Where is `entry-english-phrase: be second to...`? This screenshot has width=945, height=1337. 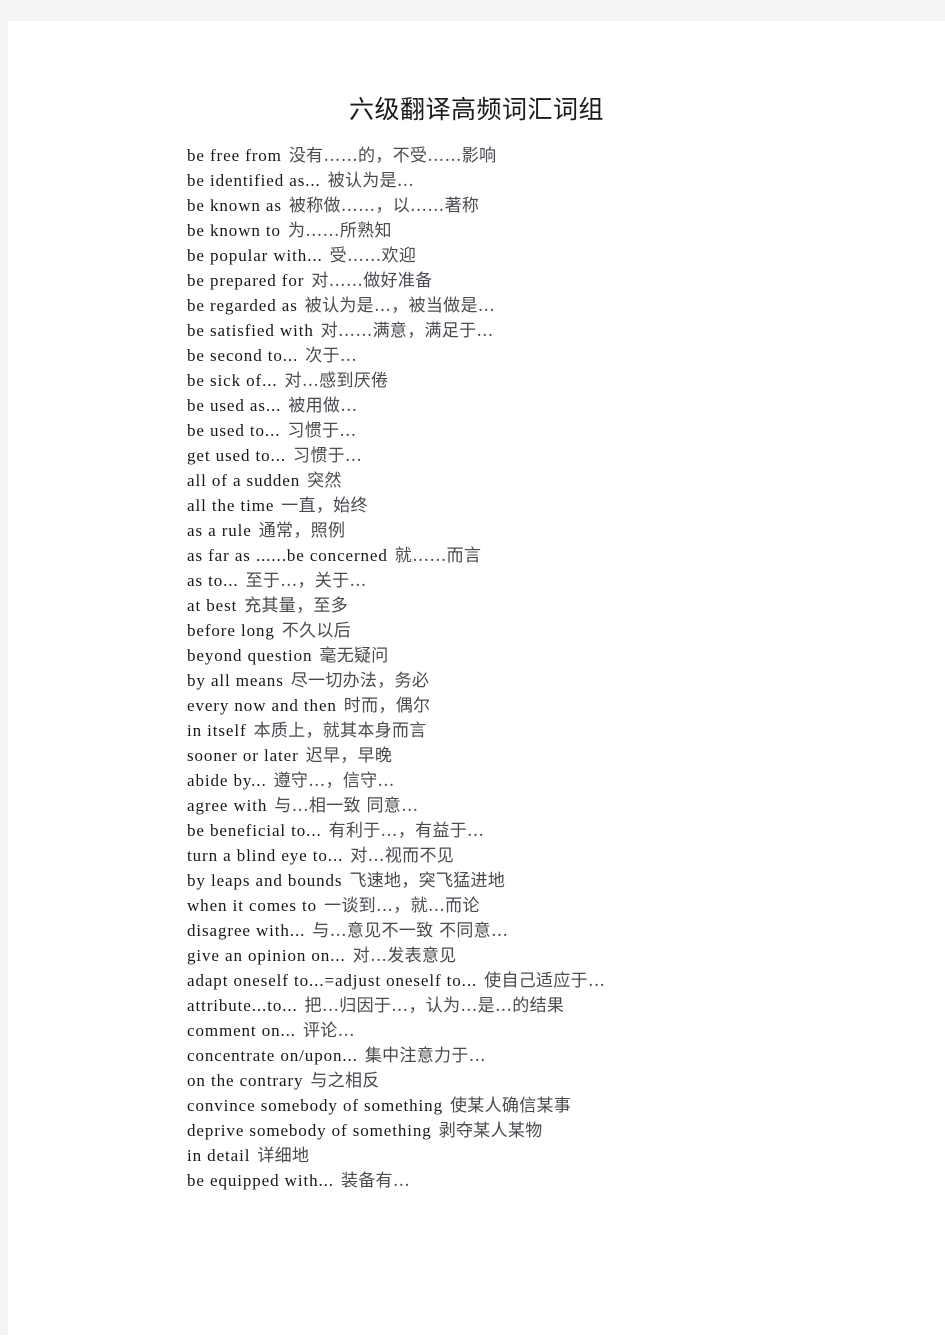
entry-english-phrase: be second to... is located at coordinates (243, 355).